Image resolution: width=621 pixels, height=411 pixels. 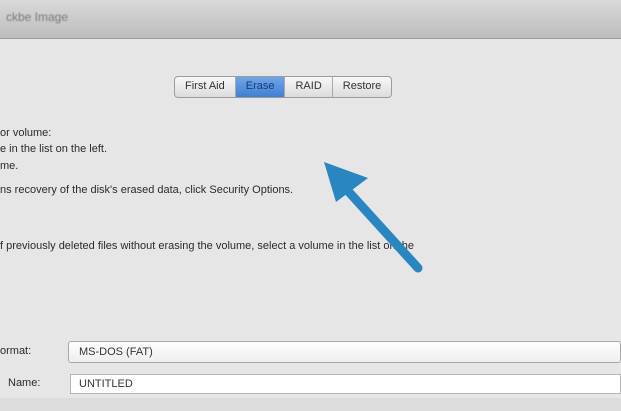 What do you see at coordinates (37, 17) in the screenshot?
I see `window-title: ckbe Image` at bounding box center [37, 17].